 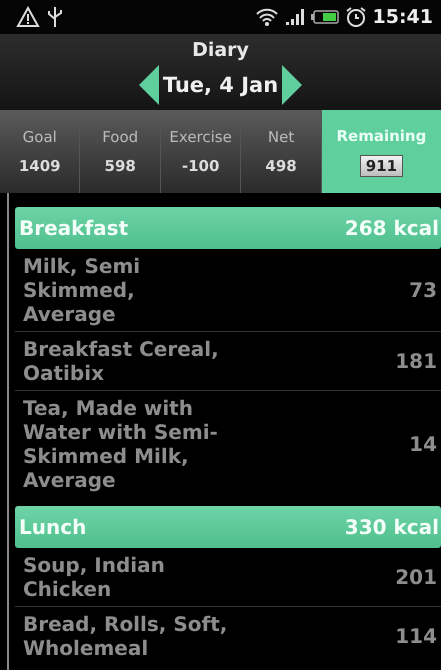 I want to click on meal-name: Lunch, so click(x=52, y=527).